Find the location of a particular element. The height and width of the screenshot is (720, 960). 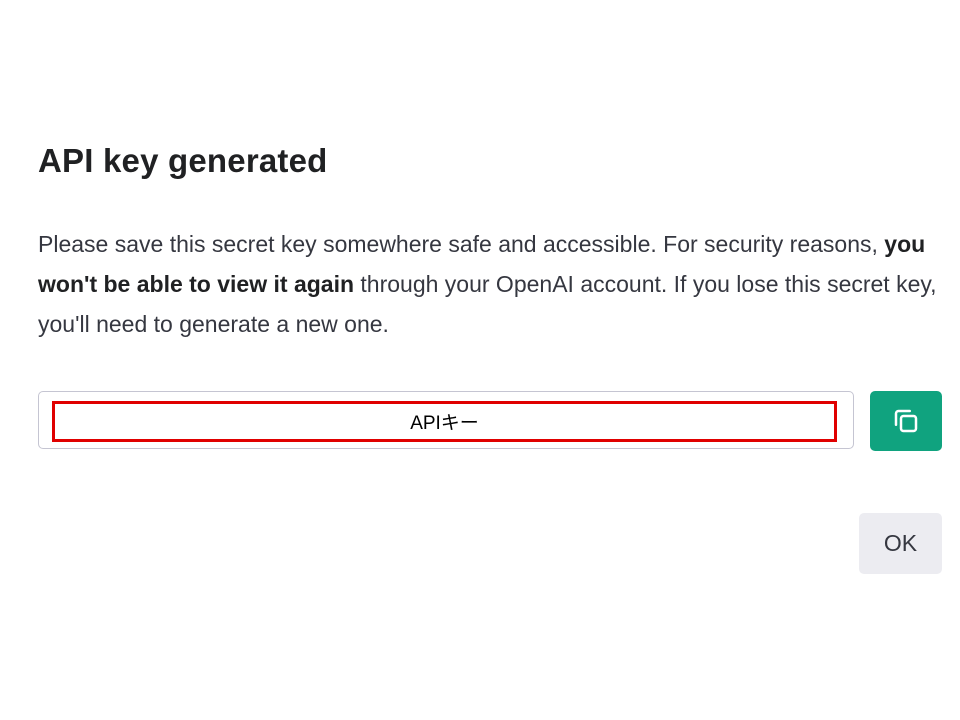

secret-key-annotation-box: APIキー is located at coordinates (444, 421).